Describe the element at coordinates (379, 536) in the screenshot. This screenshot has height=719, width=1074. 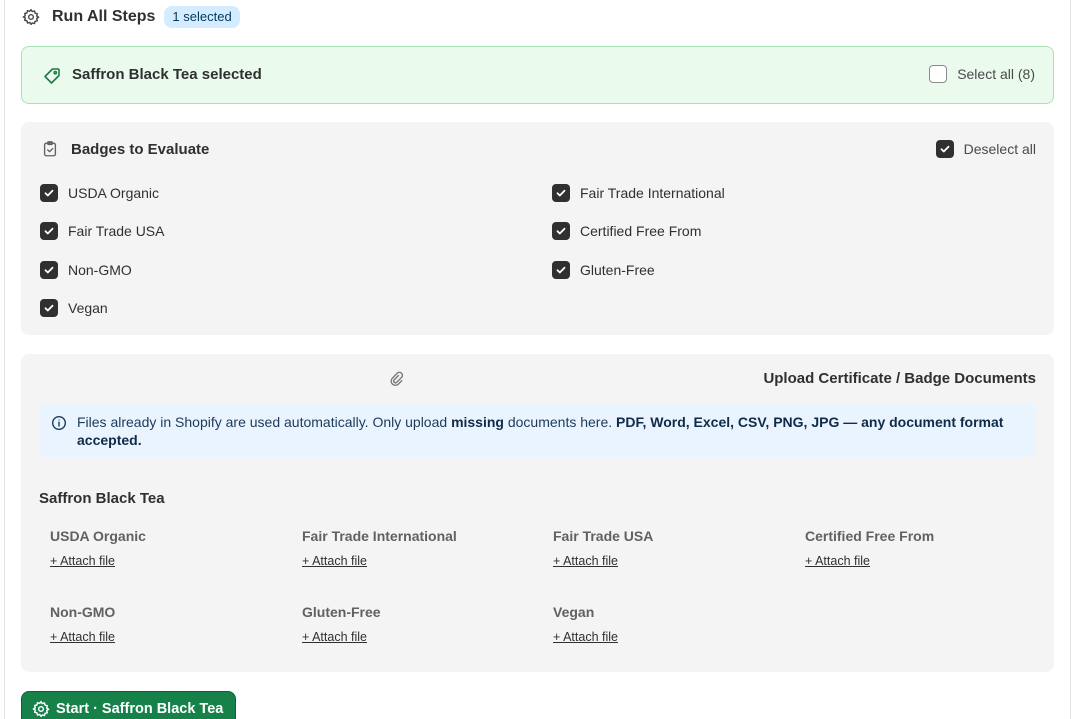
I see `doc-label: Fair Trade International` at that location.